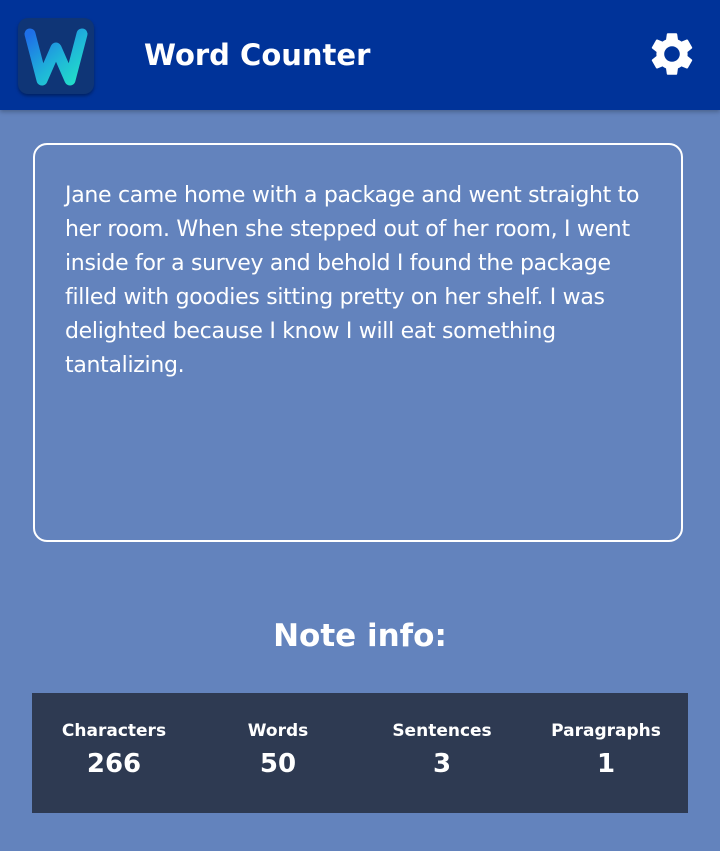 The image size is (720, 851). What do you see at coordinates (360, 636) in the screenshot?
I see `note-info-heading: Note info:` at bounding box center [360, 636].